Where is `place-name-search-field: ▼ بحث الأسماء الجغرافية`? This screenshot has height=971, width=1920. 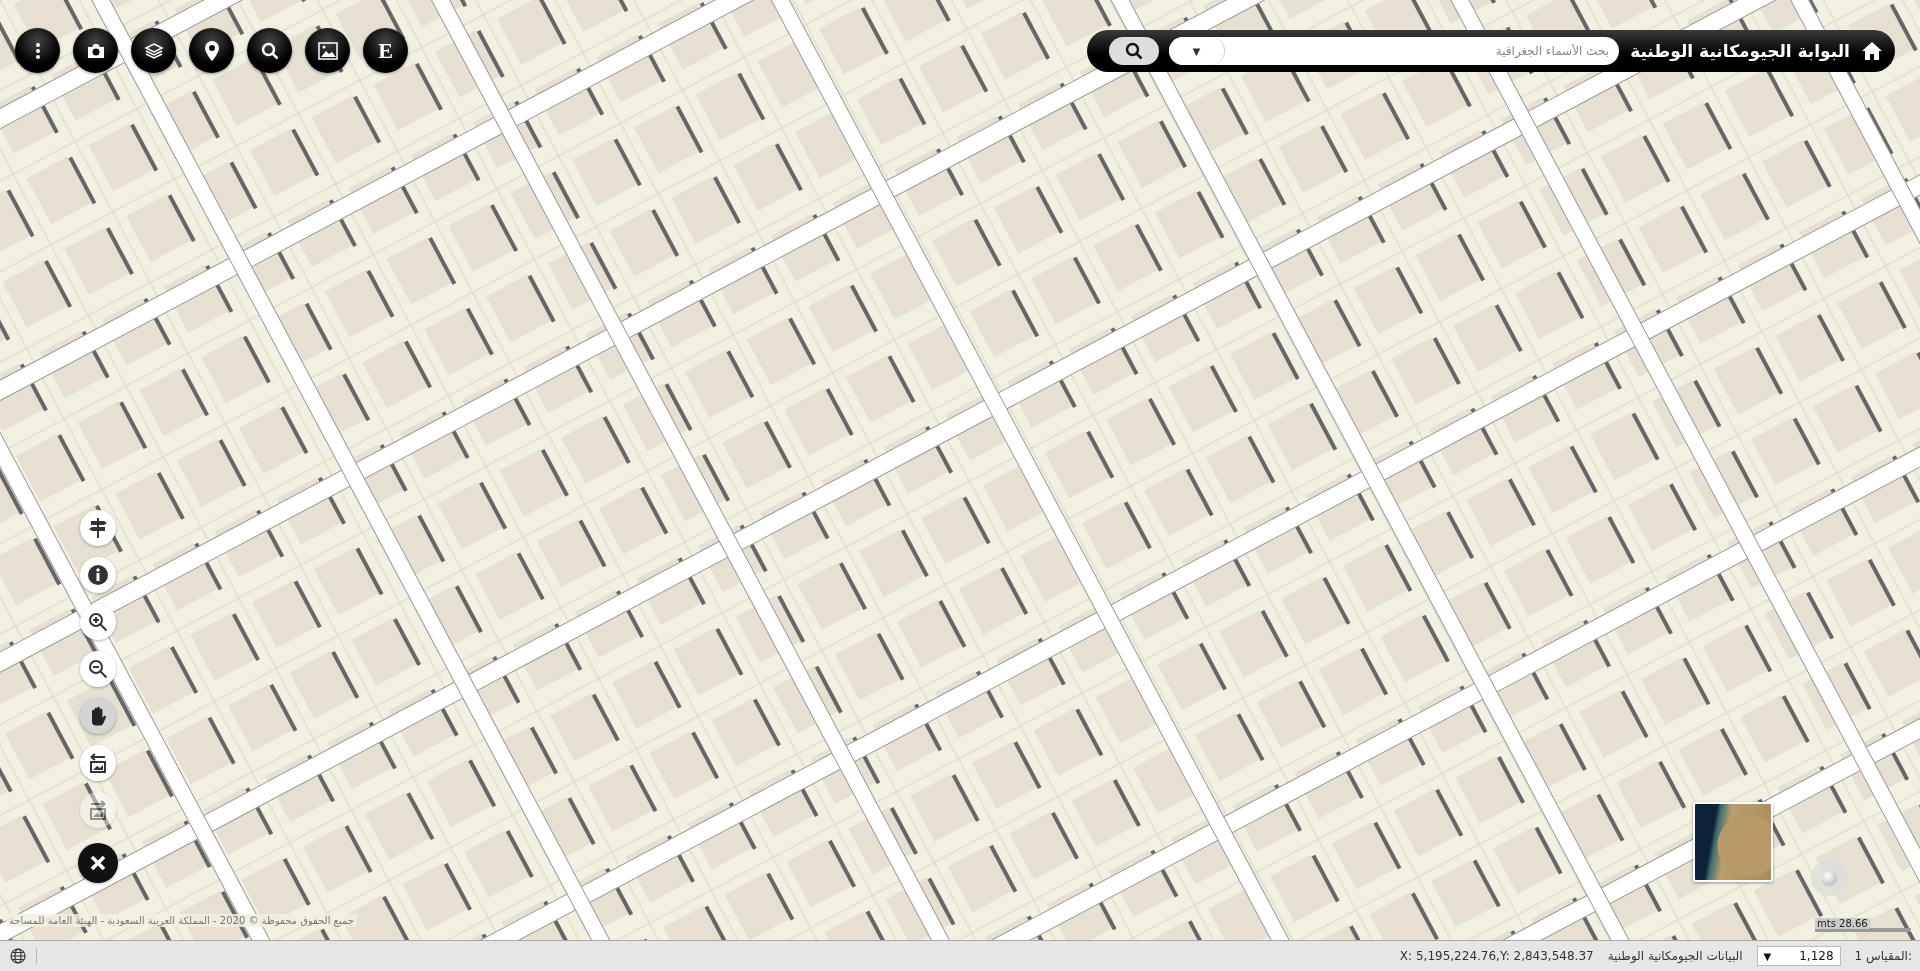
place-name-search-field: ▼ بحث الأسماء الجغرافية is located at coordinates (1394, 51).